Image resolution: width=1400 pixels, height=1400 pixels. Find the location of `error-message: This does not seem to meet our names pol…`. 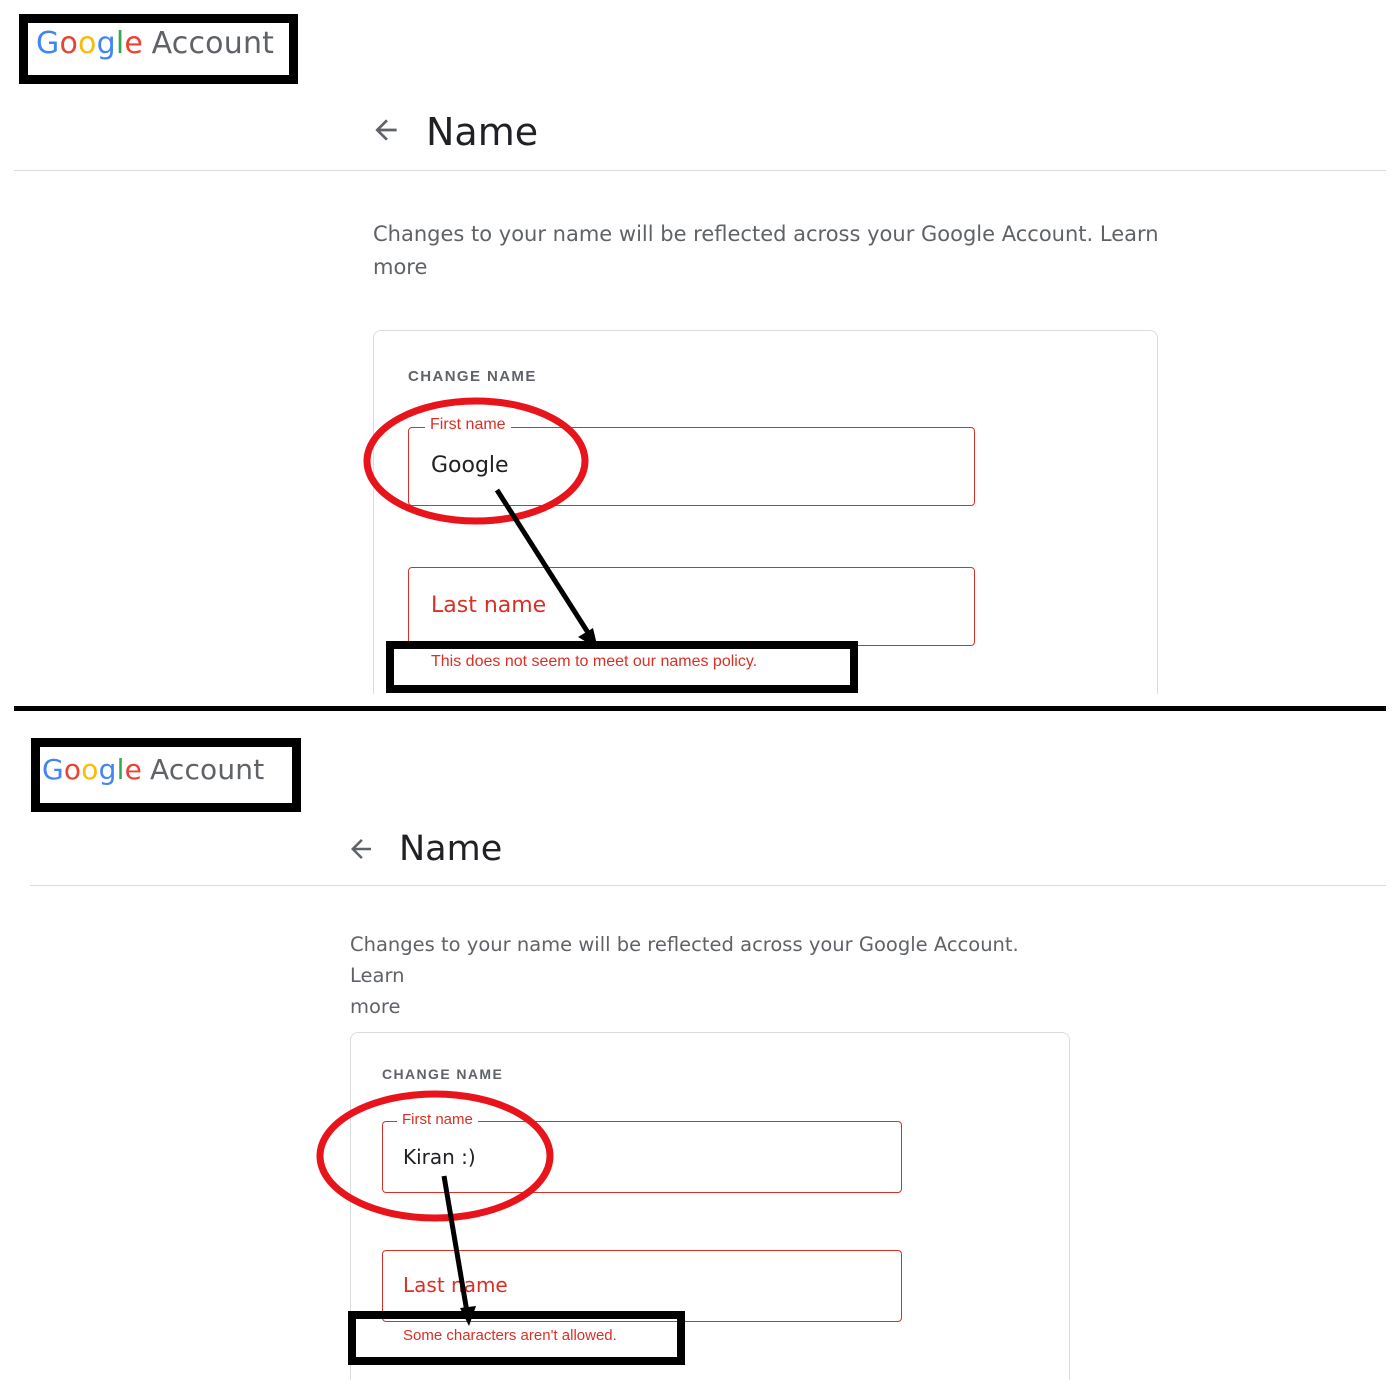

error-message: This does not seem to meet our names pol… is located at coordinates (594, 661).